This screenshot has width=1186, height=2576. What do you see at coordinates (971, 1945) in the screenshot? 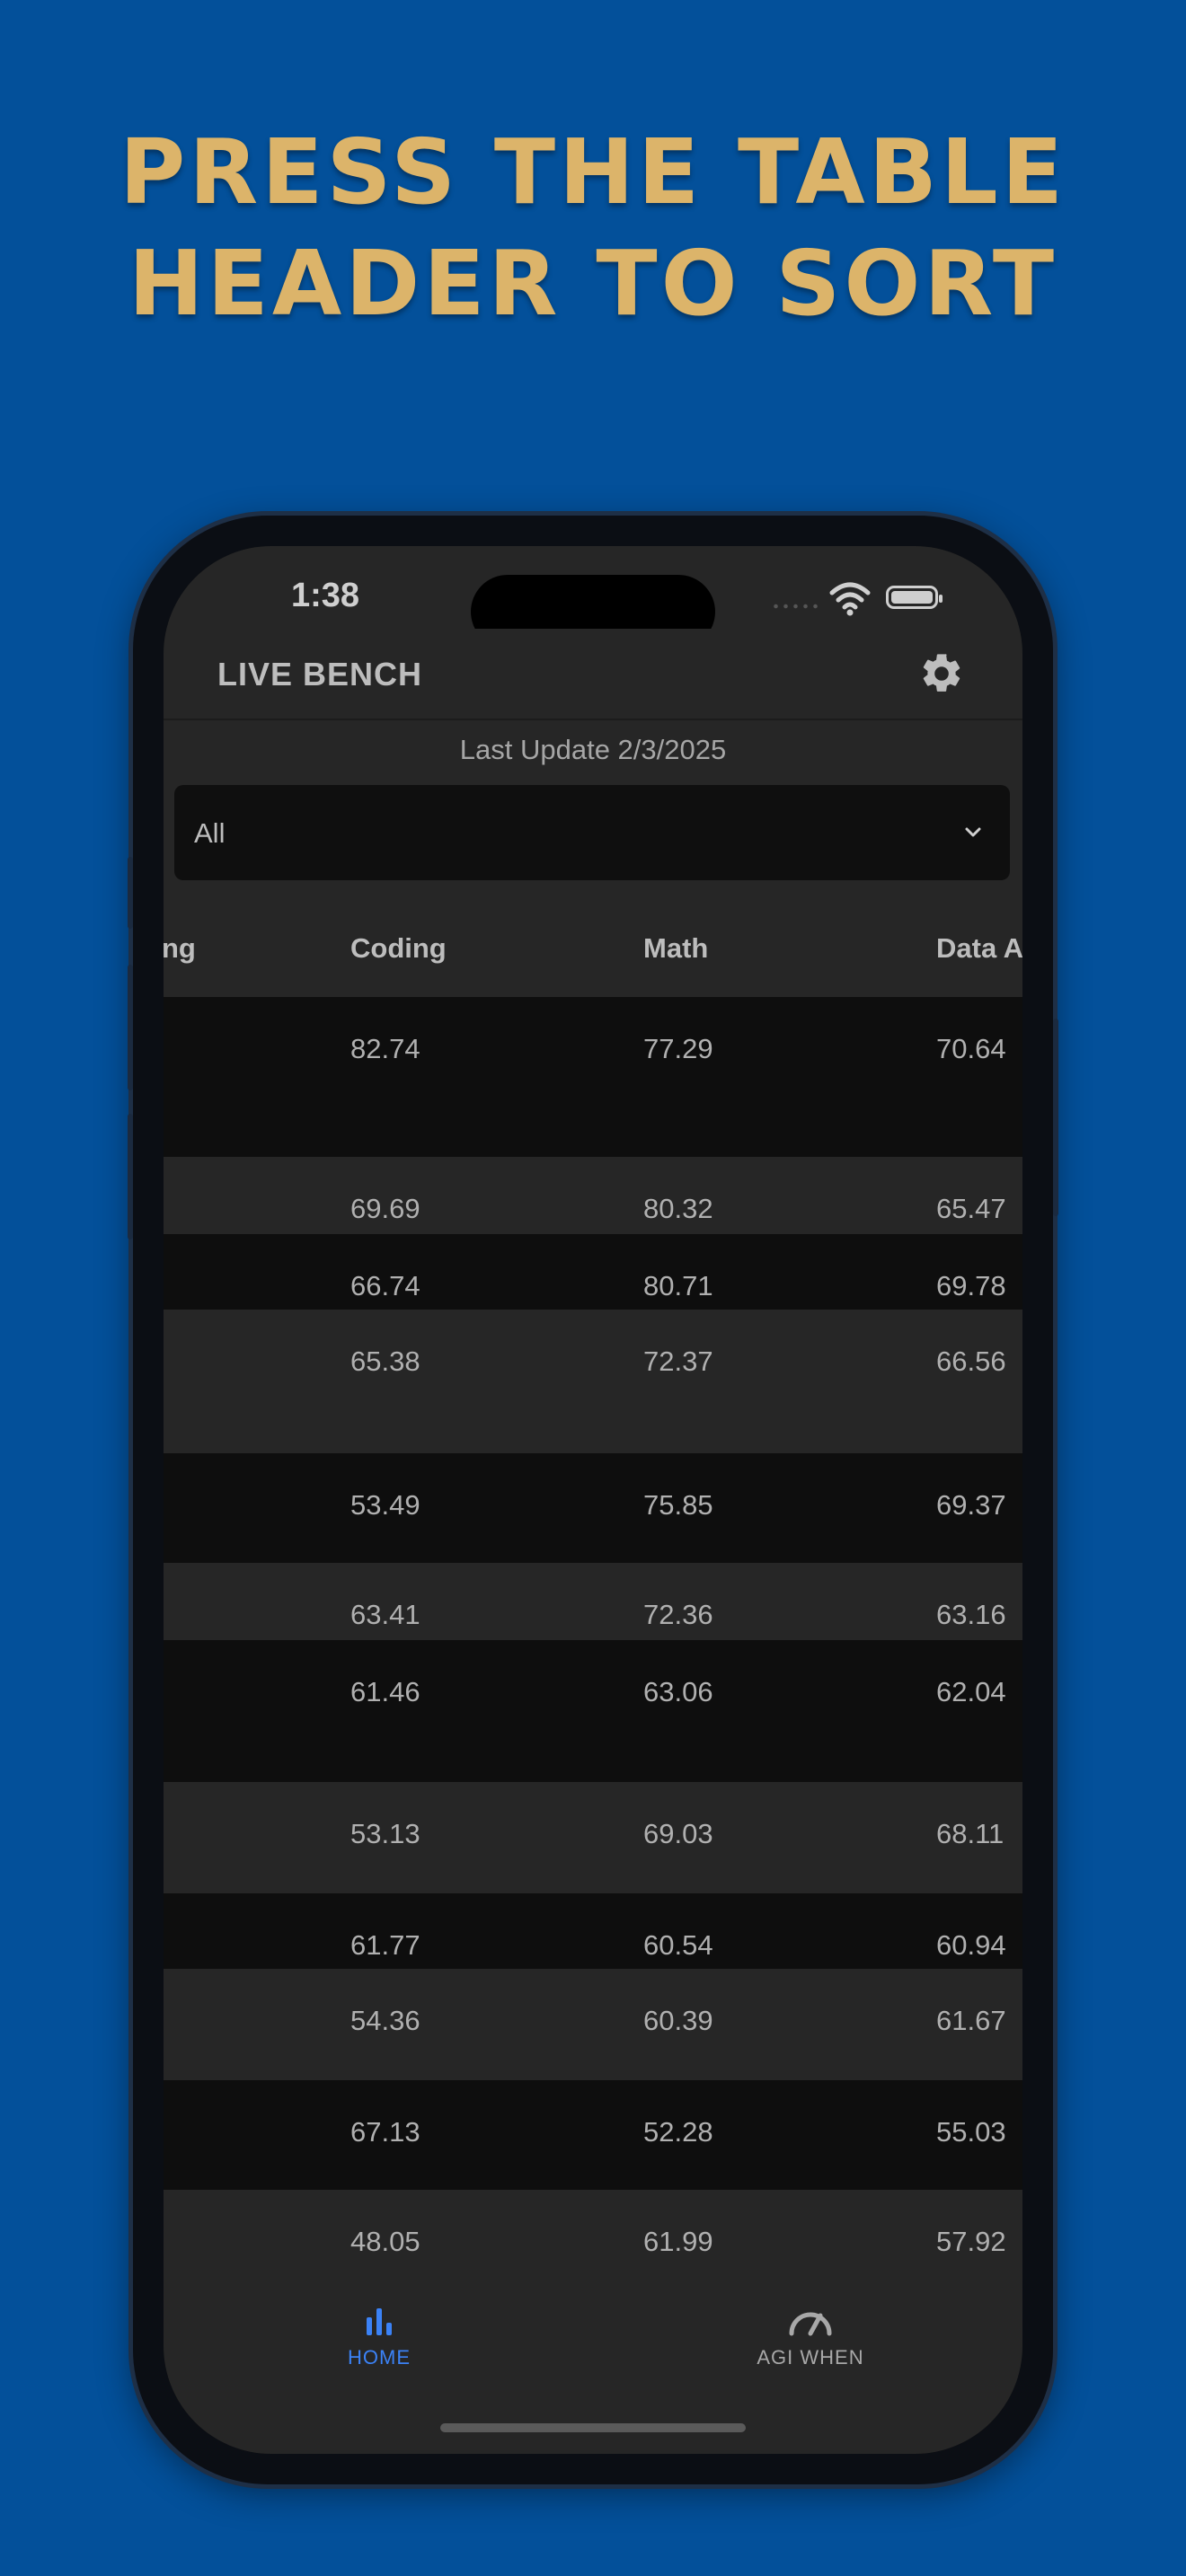
I see `cell-data-analysis: 60.94` at bounding box center [971, 1945].